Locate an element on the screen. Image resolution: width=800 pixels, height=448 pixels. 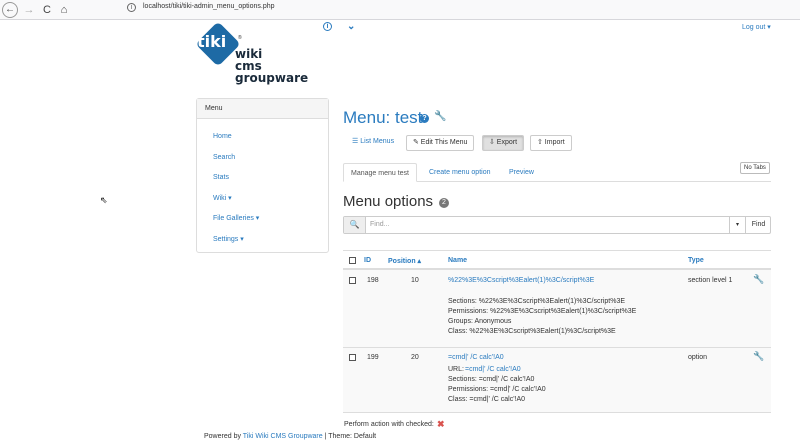
row-position: 10 is located at coordinates (415, 280).